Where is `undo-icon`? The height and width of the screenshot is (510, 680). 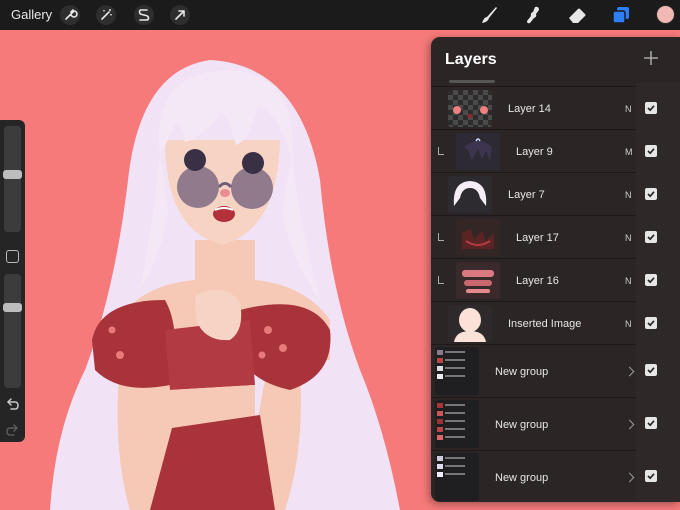
undo-icon is located at coordinates (12, 404).